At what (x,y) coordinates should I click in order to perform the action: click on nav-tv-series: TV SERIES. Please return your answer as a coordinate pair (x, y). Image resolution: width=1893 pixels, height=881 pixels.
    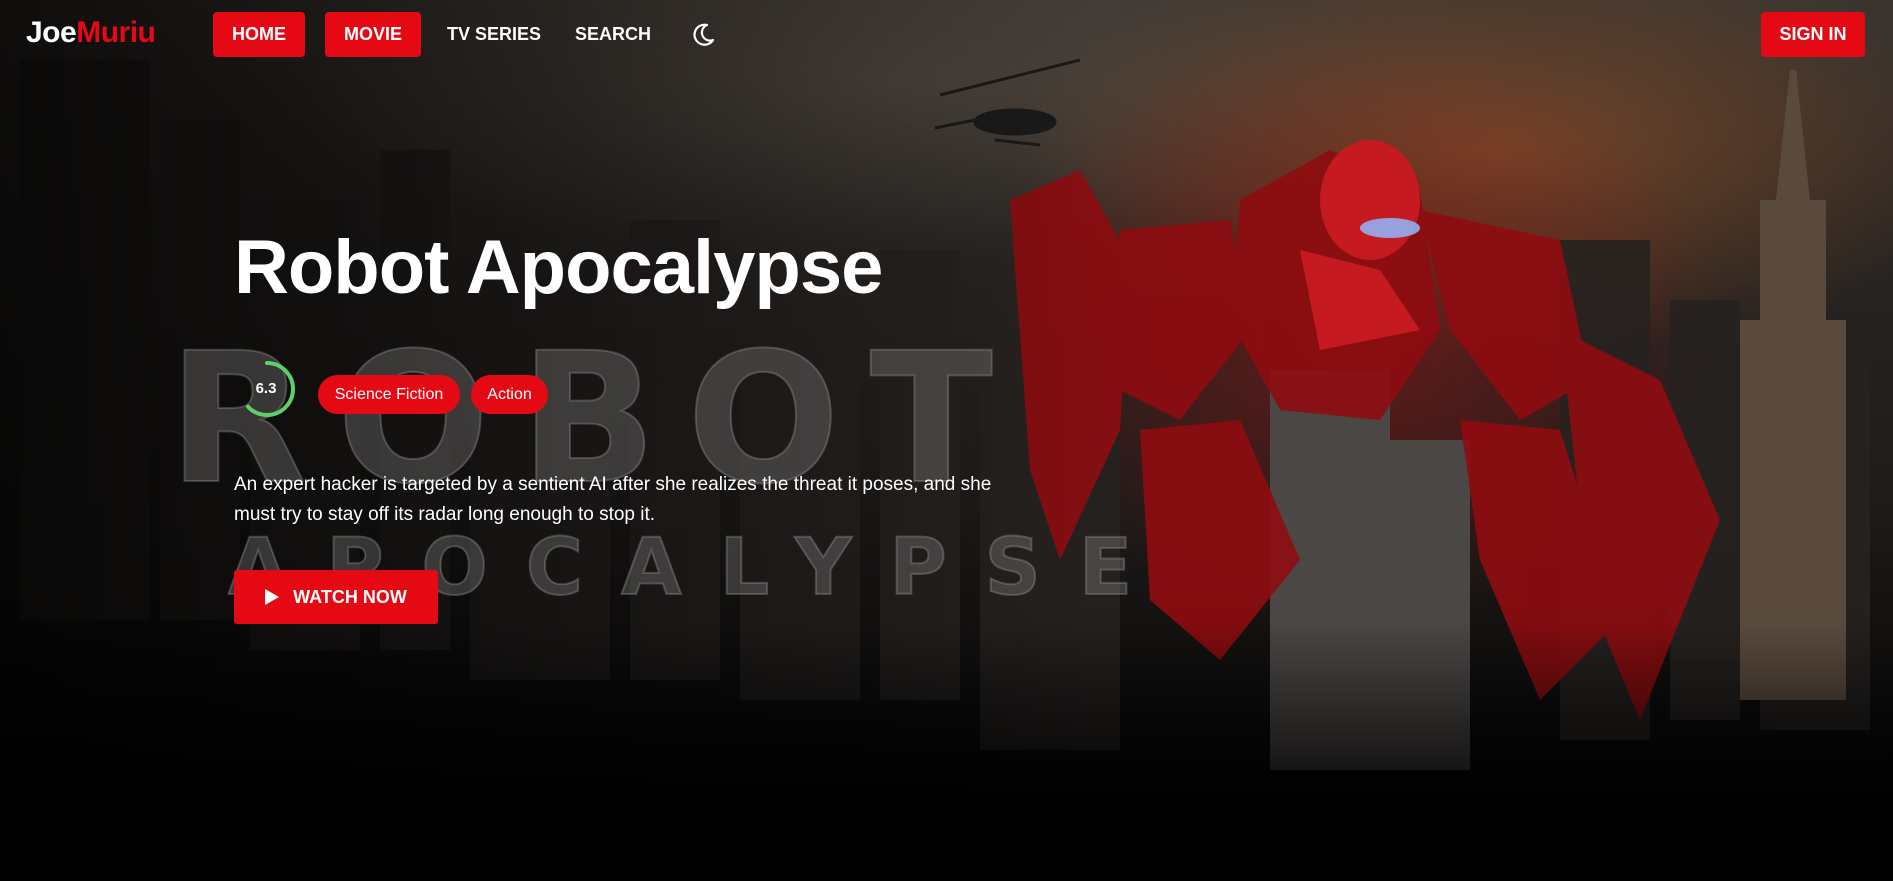
    Looking at the image, I should click on (494, 34).